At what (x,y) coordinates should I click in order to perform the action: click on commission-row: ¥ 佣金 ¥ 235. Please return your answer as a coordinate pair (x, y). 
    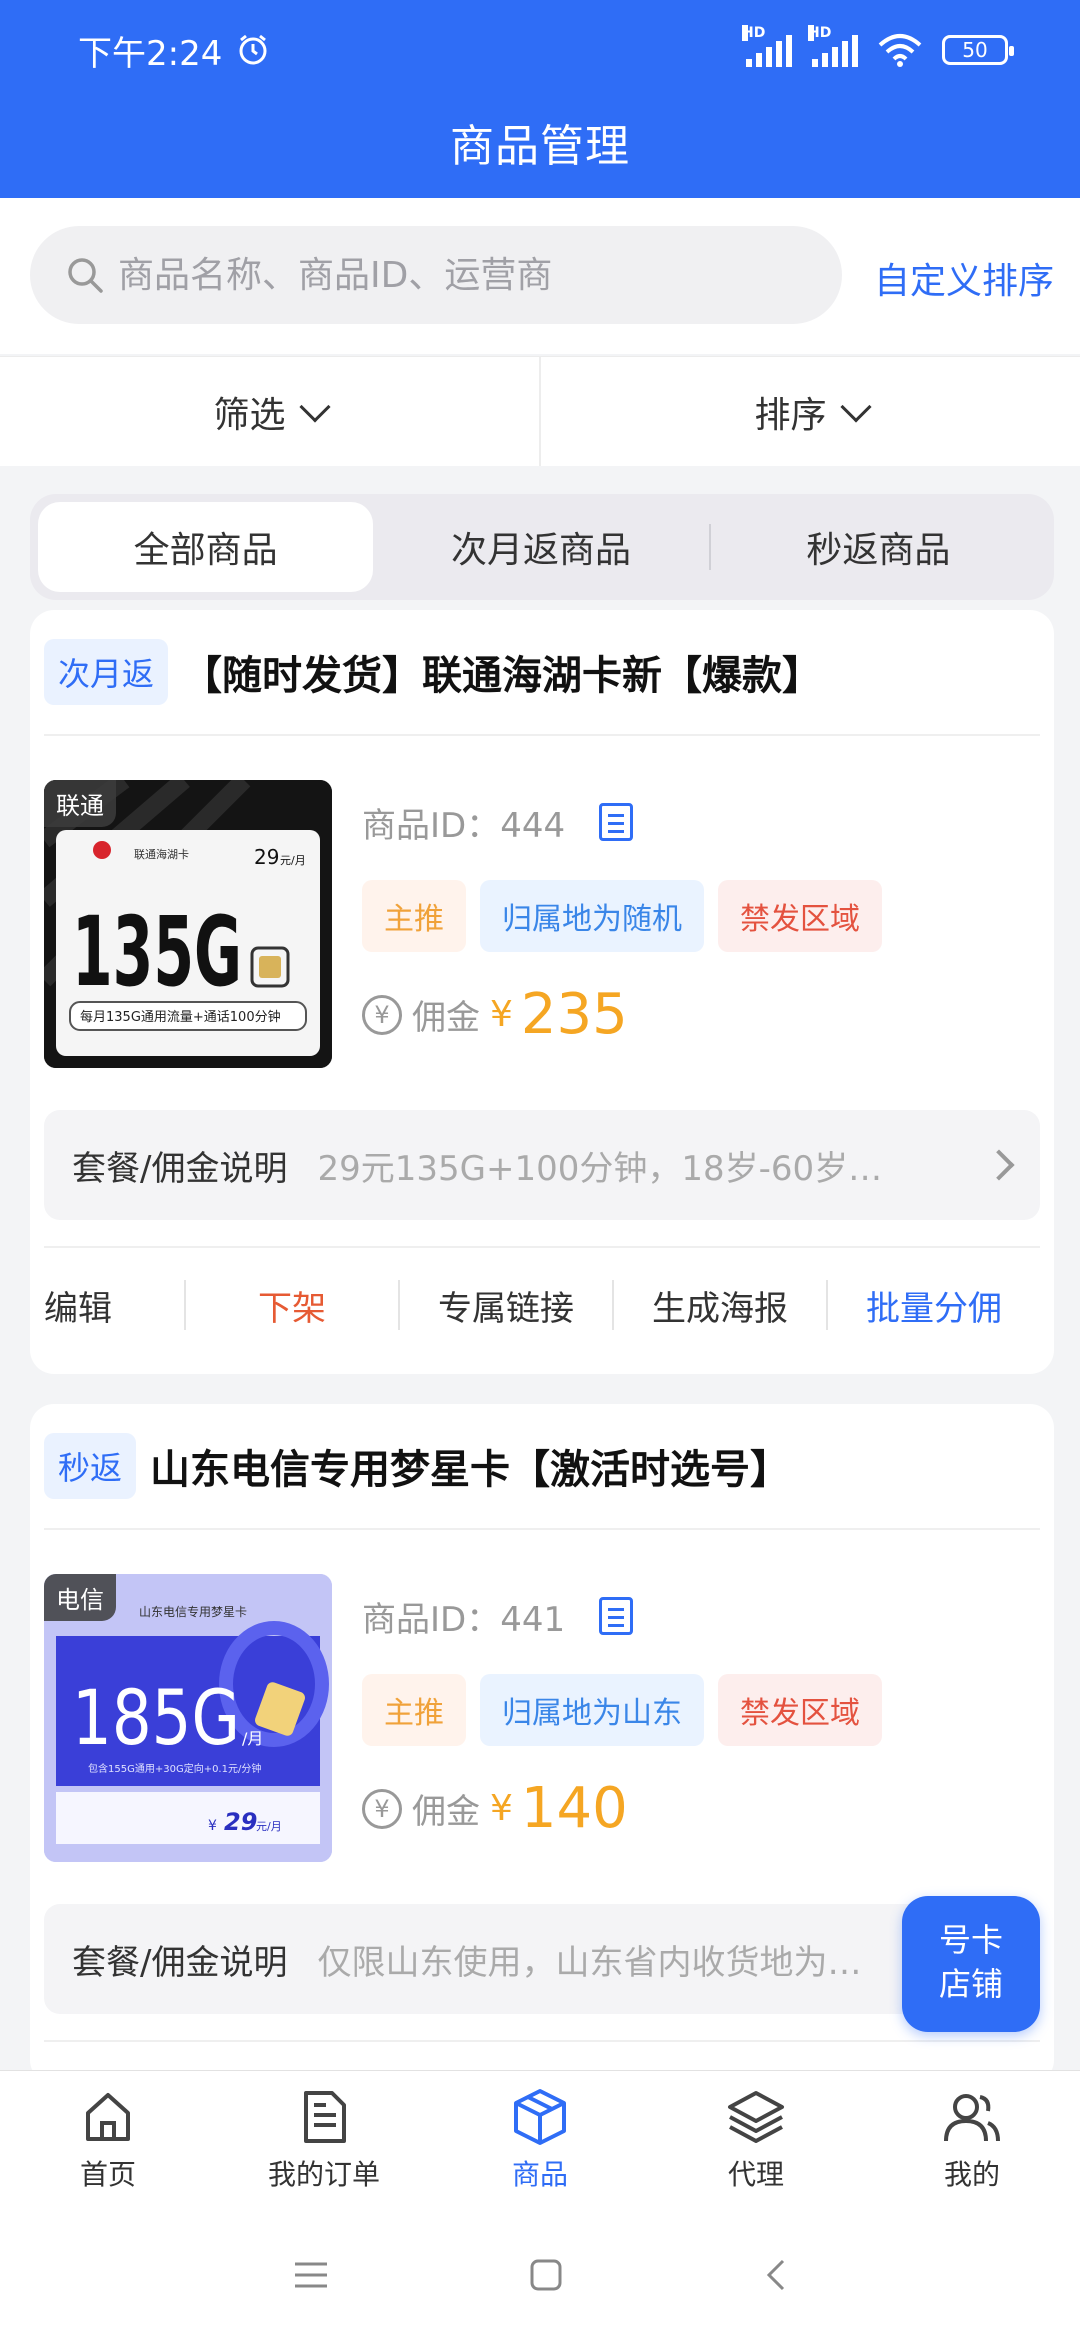
    Looking at the image, I should click on (698, 1014).